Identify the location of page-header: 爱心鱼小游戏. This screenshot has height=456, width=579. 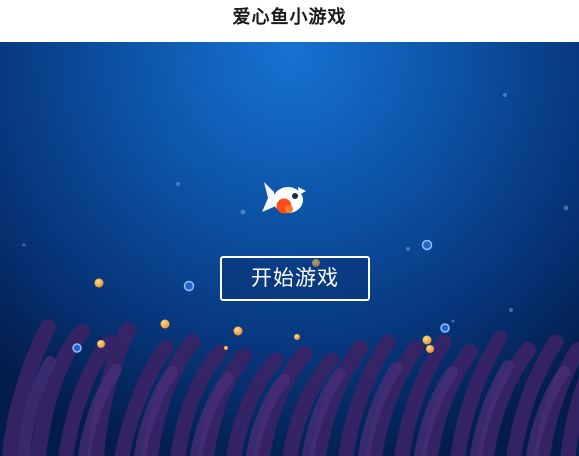
(289, 21).